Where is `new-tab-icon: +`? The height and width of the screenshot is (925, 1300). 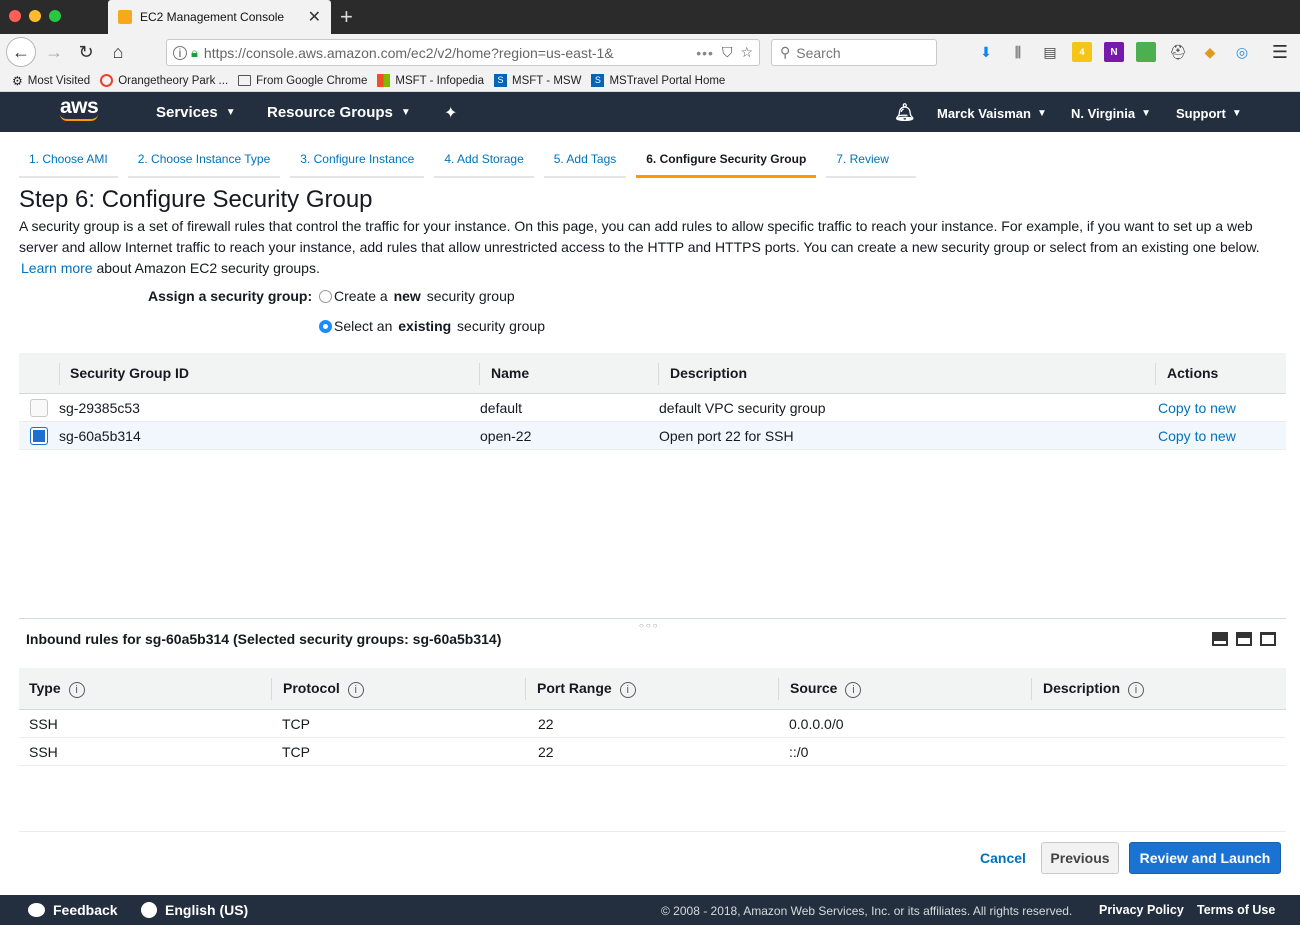 new-tab-icon: + is located at coordinates (346, 17).